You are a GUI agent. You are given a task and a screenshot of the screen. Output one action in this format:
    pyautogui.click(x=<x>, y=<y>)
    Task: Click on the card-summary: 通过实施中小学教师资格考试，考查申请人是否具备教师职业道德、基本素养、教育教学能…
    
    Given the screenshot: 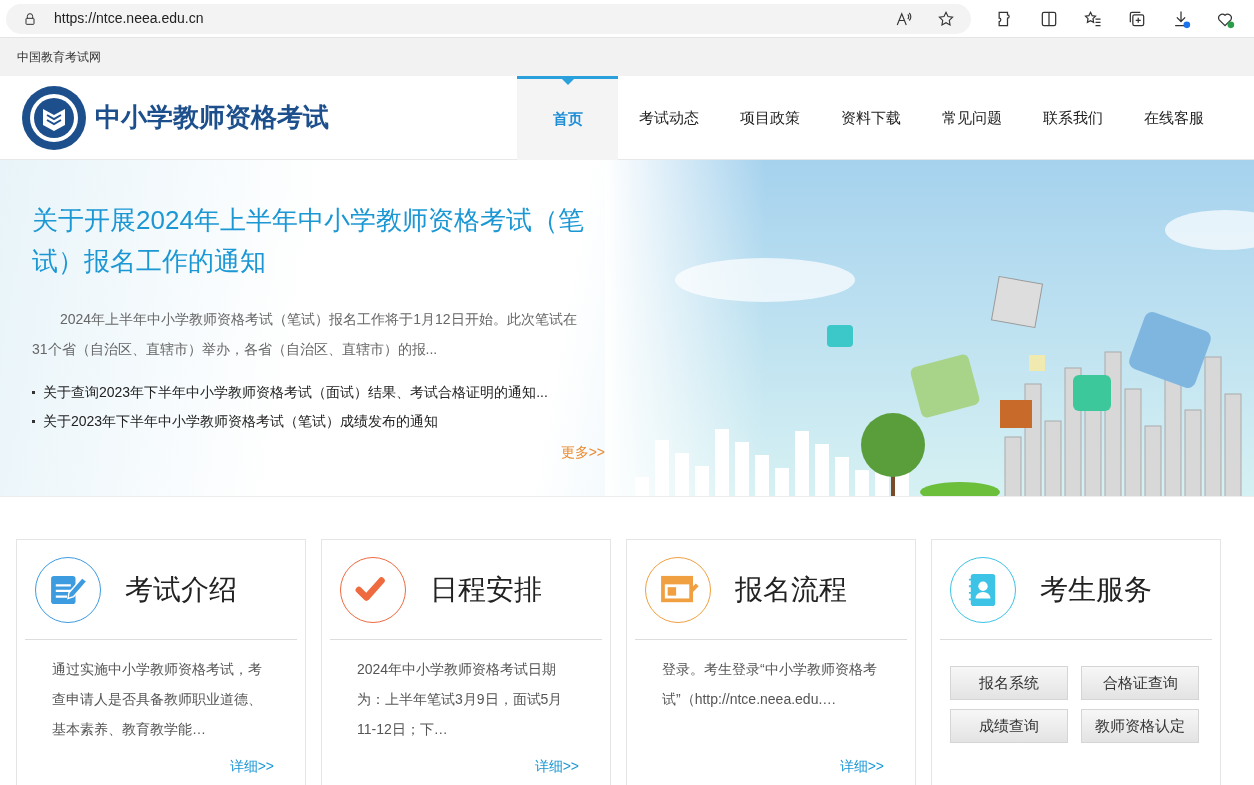 What is the action you would take?
    pyautogui.click(x=157, y=699)
    